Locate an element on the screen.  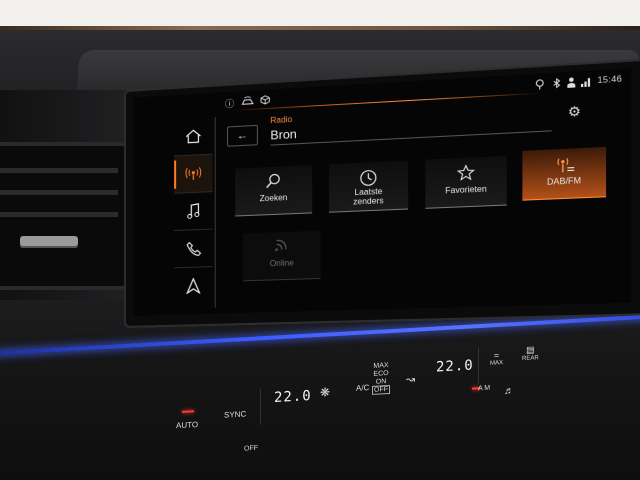
tile-recent-stations: Laatste zenders is located at coordinates (369, 186).